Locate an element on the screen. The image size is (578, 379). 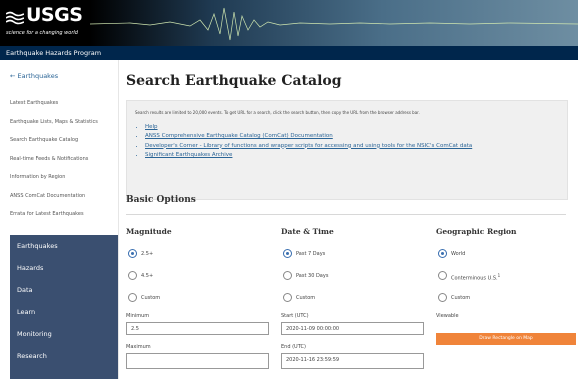
region-option-label: World is located at coordinates (458, 254).